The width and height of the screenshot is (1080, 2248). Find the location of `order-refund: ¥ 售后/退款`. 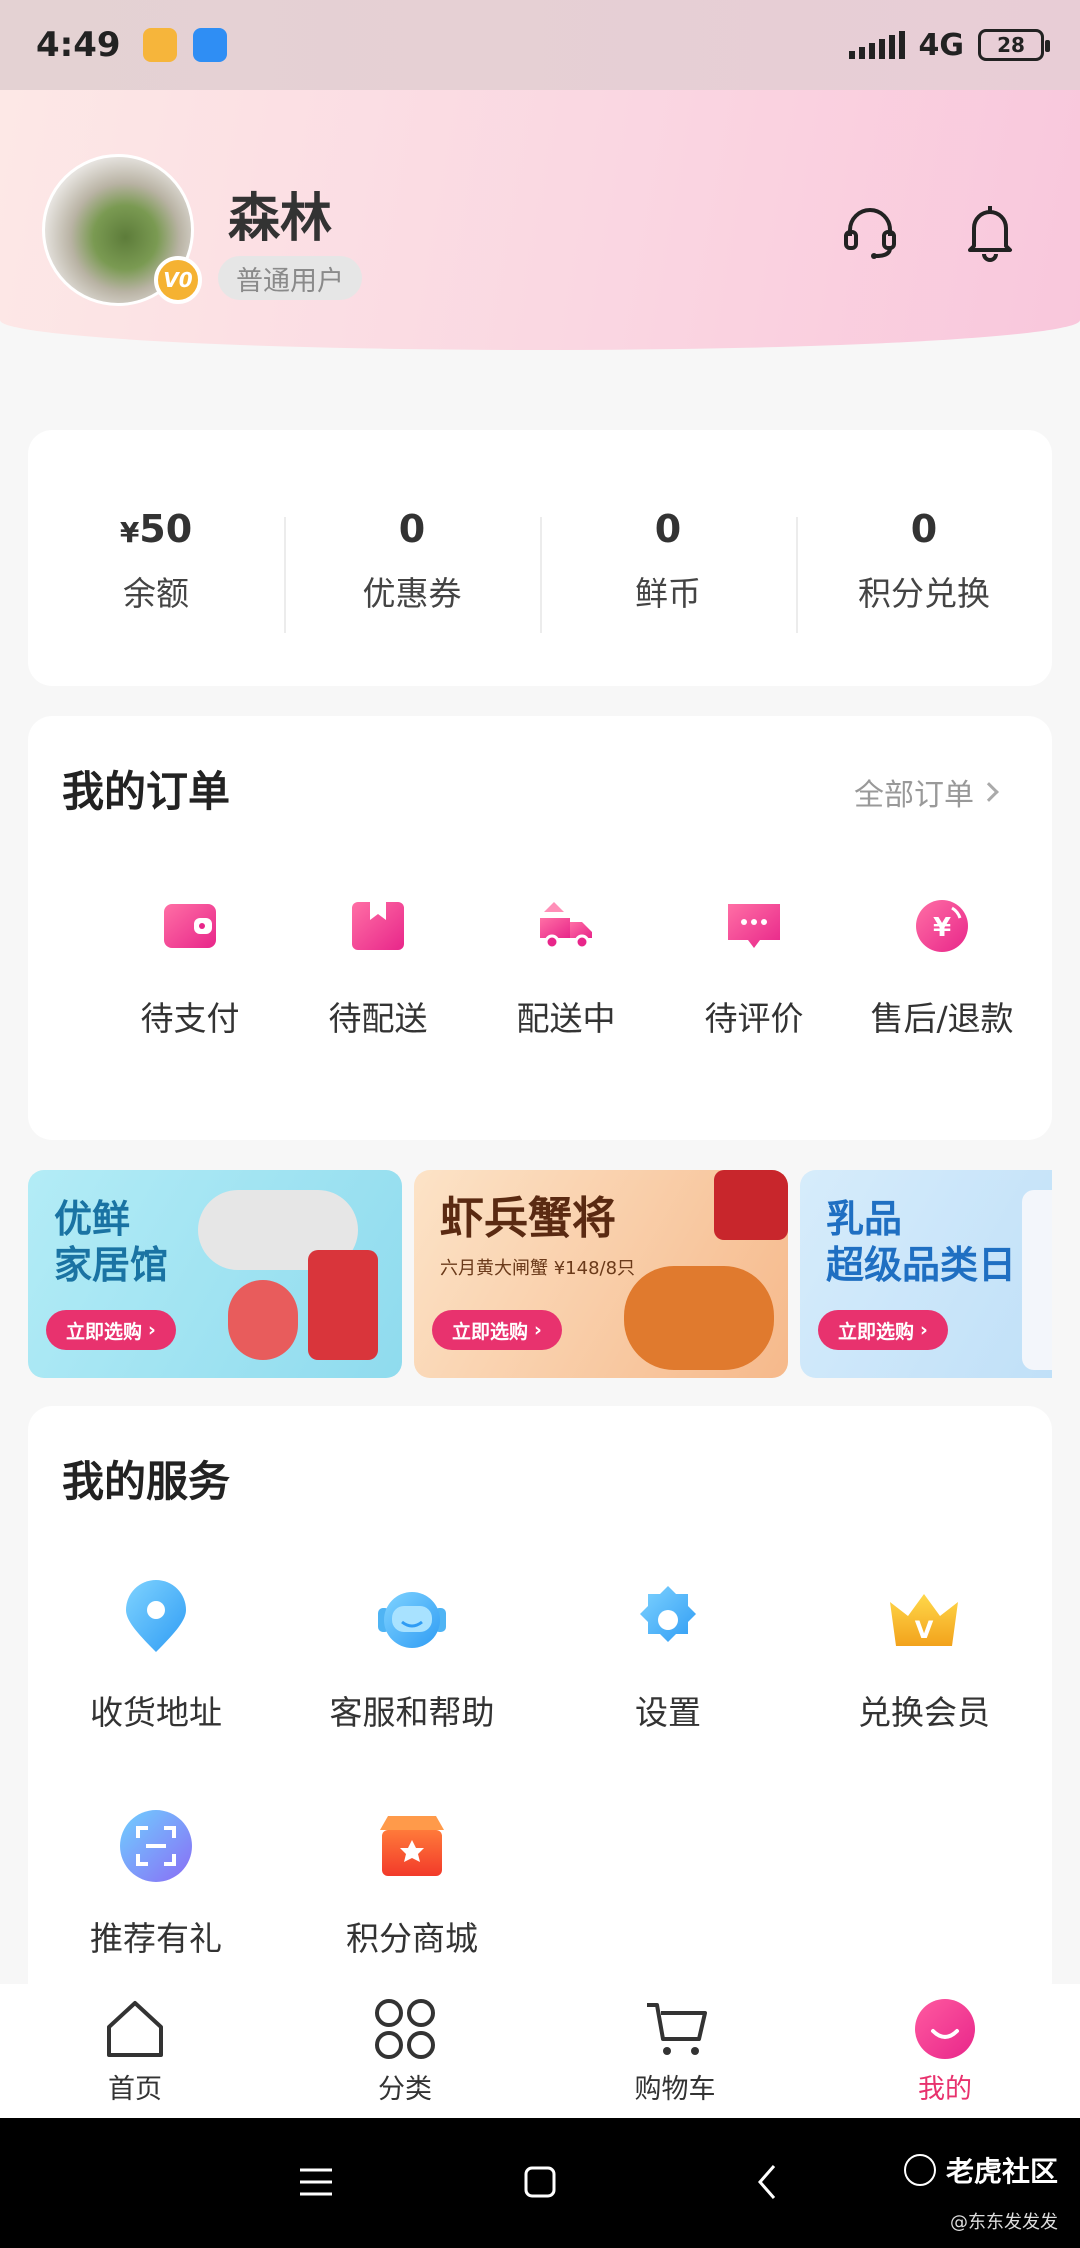

order-refund: ¥ 售后/退款 is located at coordinates (942, 968).